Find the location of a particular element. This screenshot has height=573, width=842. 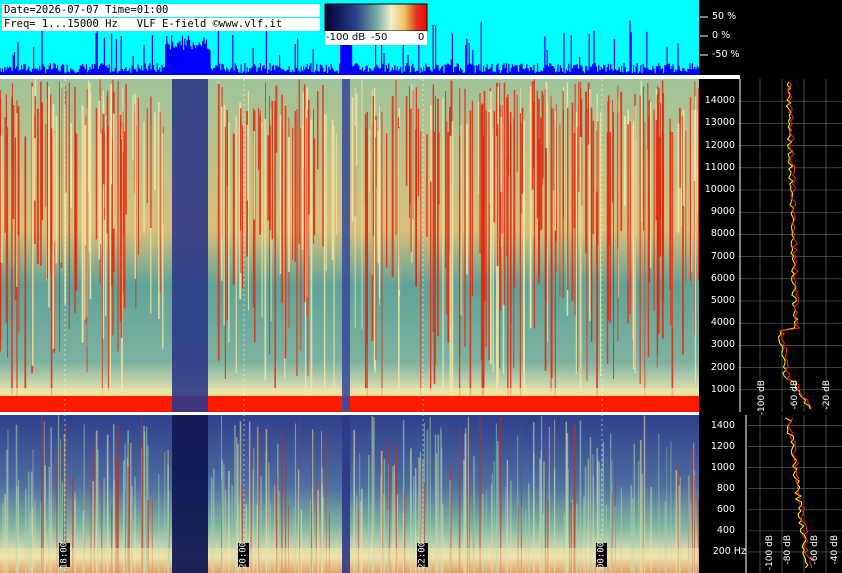

frequency-tick-label: 12000 is located at coordinates (719, 145).